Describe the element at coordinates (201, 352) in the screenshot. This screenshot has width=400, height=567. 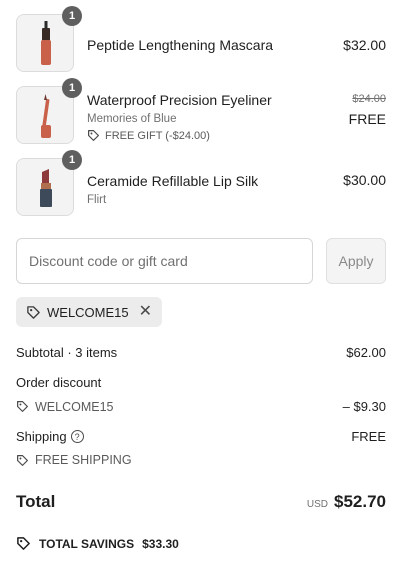
I see `subtotal-row: Subtotal · 3 items $62.00` at that location.